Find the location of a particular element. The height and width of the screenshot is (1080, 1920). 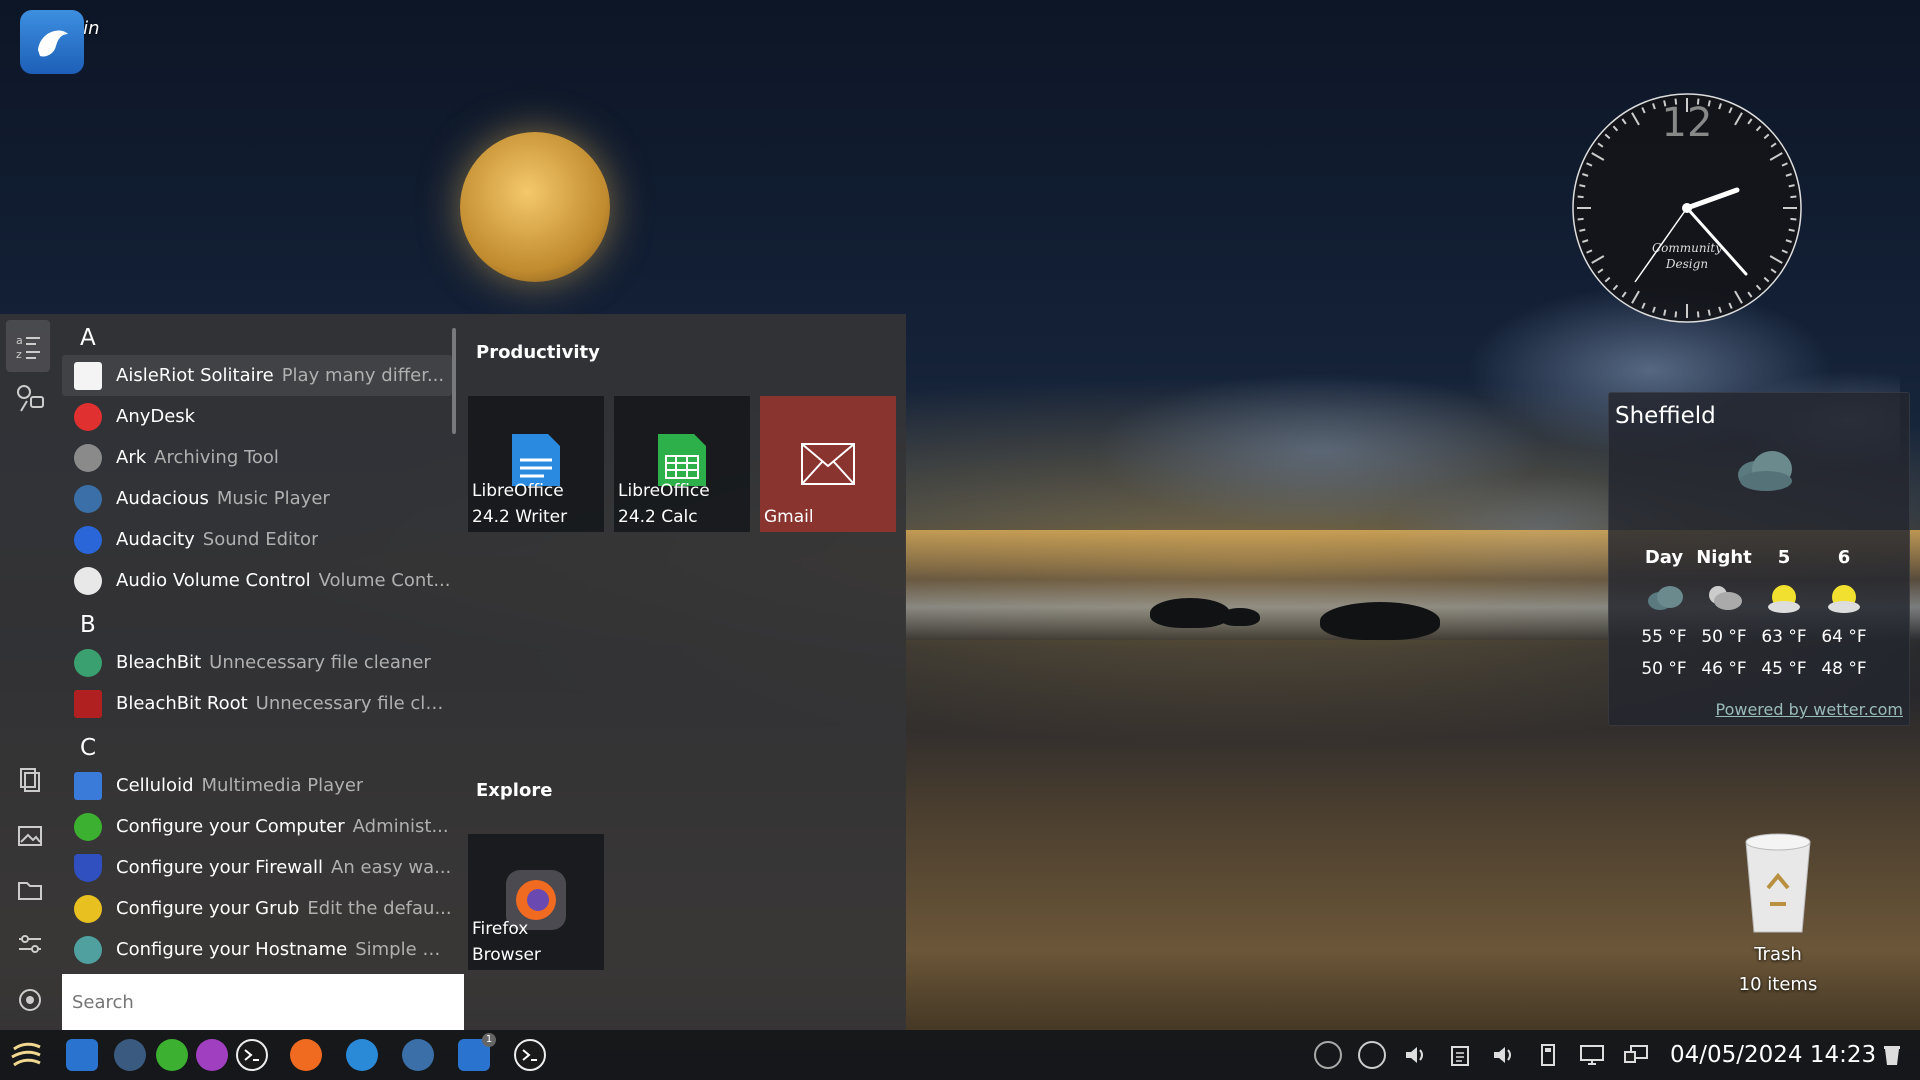

tile-firefox: Firefox Browser is located at coordinates (536, 902).